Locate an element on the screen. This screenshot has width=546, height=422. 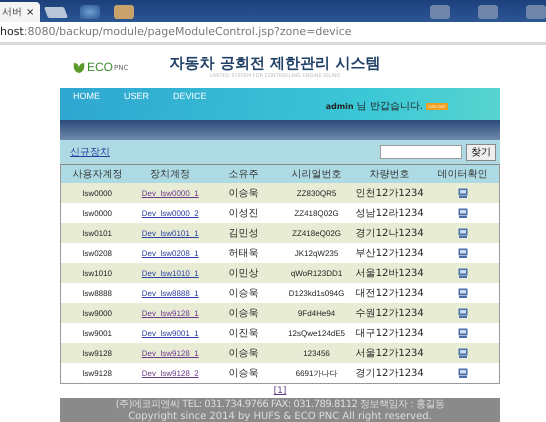
table-cell: 대구12가1234 is located at coordinates (389, 333).